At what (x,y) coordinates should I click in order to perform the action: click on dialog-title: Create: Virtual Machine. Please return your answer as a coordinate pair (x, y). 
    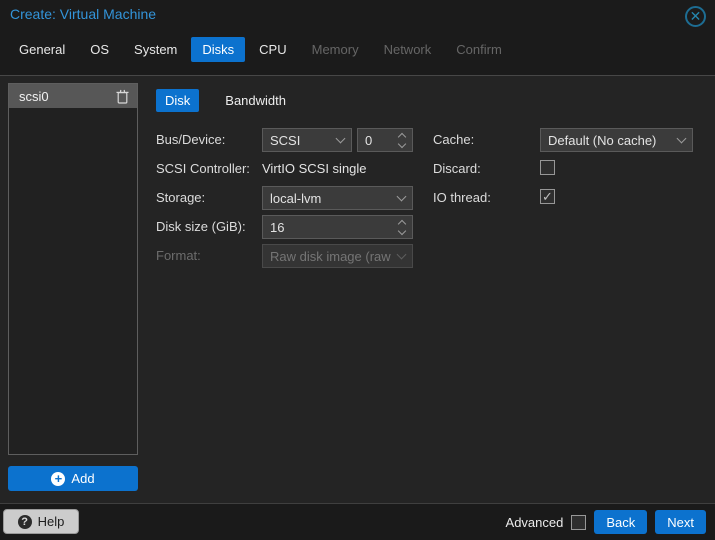
    Looking at the image, I should click on (83, 14).